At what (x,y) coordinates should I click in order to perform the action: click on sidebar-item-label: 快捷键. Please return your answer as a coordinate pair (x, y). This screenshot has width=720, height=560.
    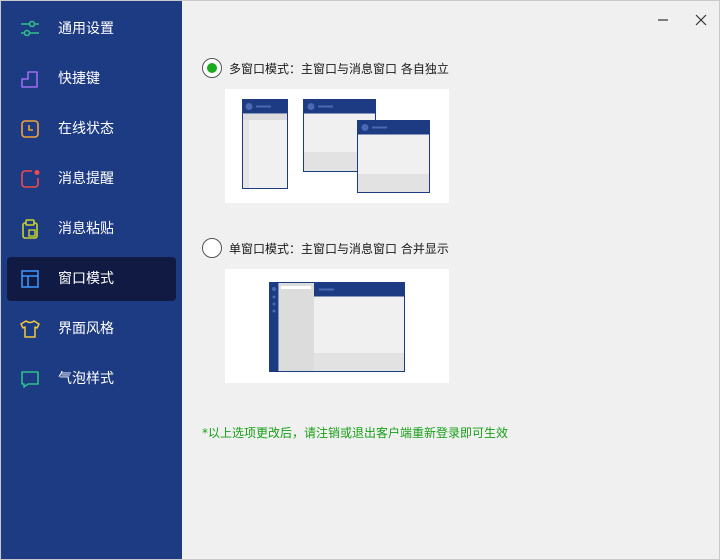
    Looking at the image, I should click on (79, 79).